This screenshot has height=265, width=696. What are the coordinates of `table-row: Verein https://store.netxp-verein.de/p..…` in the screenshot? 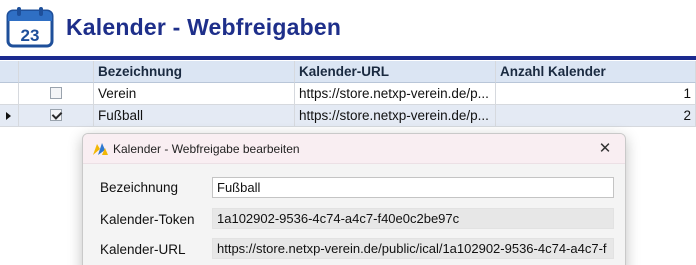 It's located at (348, 94).